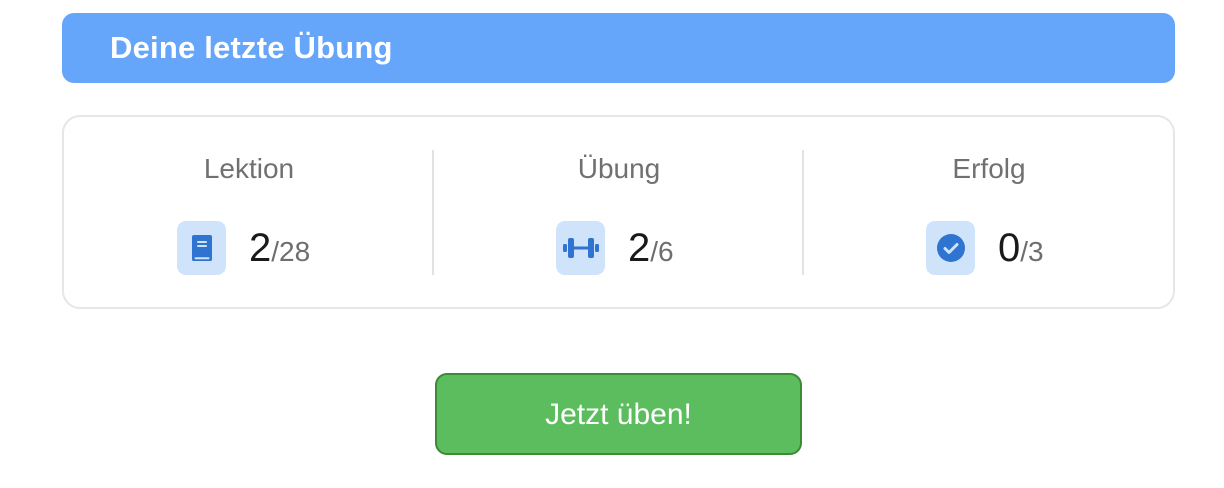 This screenshot has height=488, width=1224. I want to click on stat-value-row: 2 /28, so click(243, 248).